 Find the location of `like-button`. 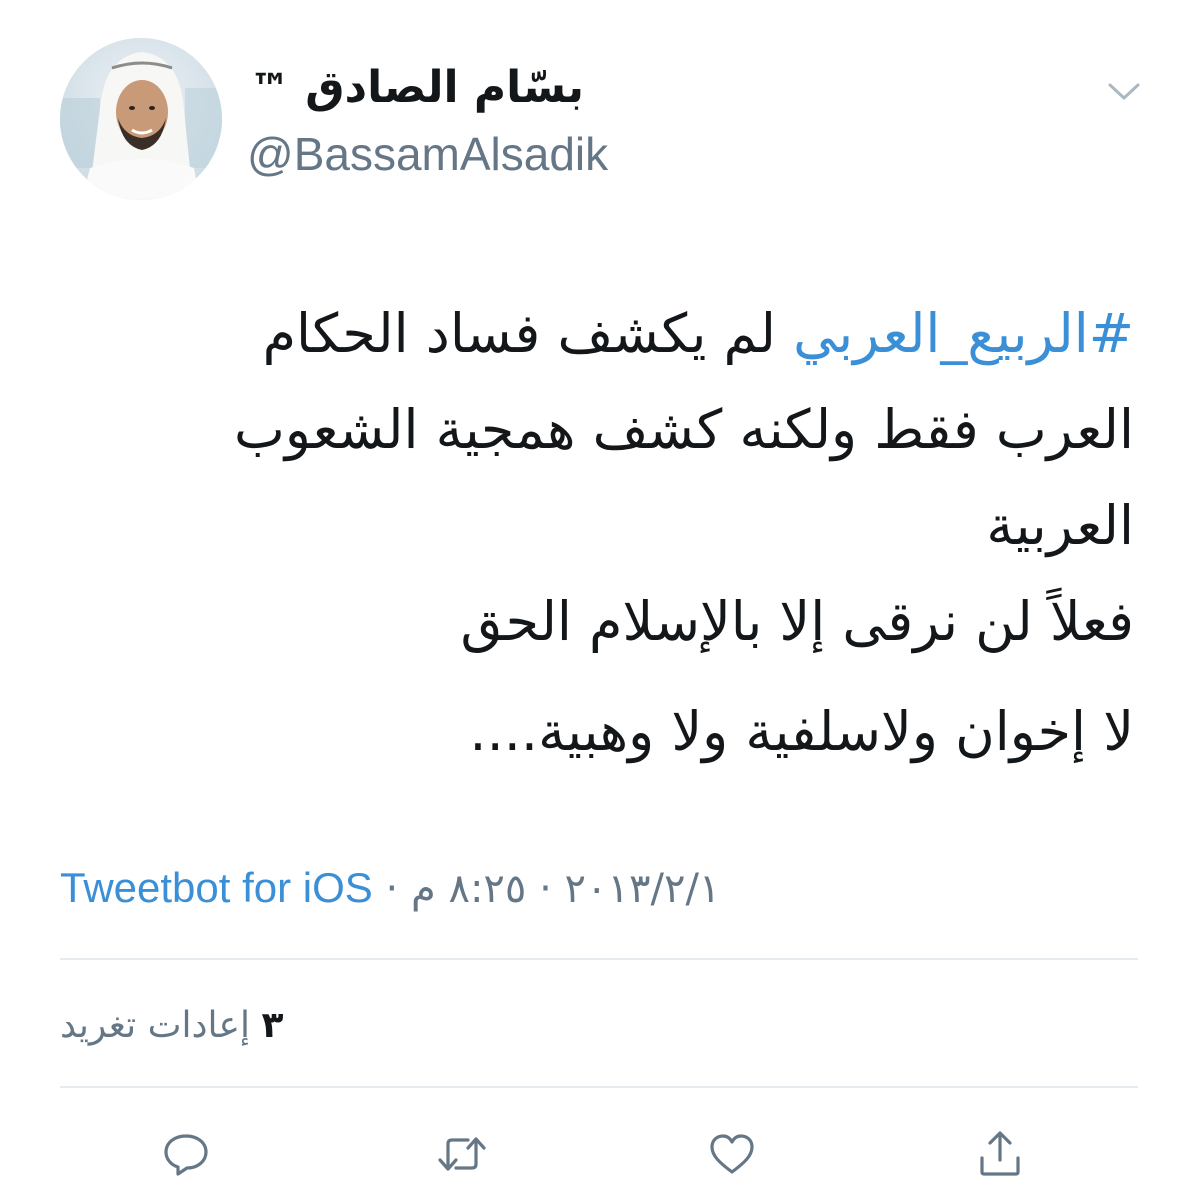

like-button is located at coordinates (732, 1154).